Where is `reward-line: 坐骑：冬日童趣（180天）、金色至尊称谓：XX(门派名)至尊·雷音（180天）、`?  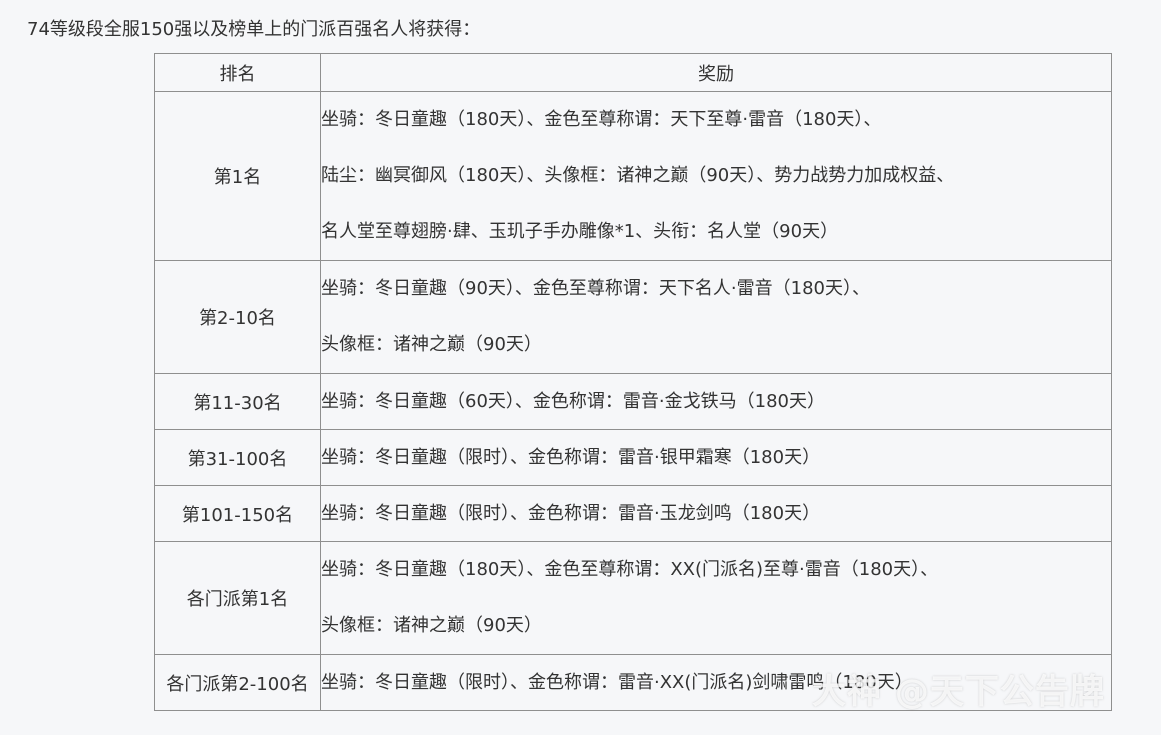 reward-line: 坐骑：冬日童趣（180天）、金色至尊称谓：XX(门派名)至尊·雷音（180天）、 is located at coordinates (630, 569).